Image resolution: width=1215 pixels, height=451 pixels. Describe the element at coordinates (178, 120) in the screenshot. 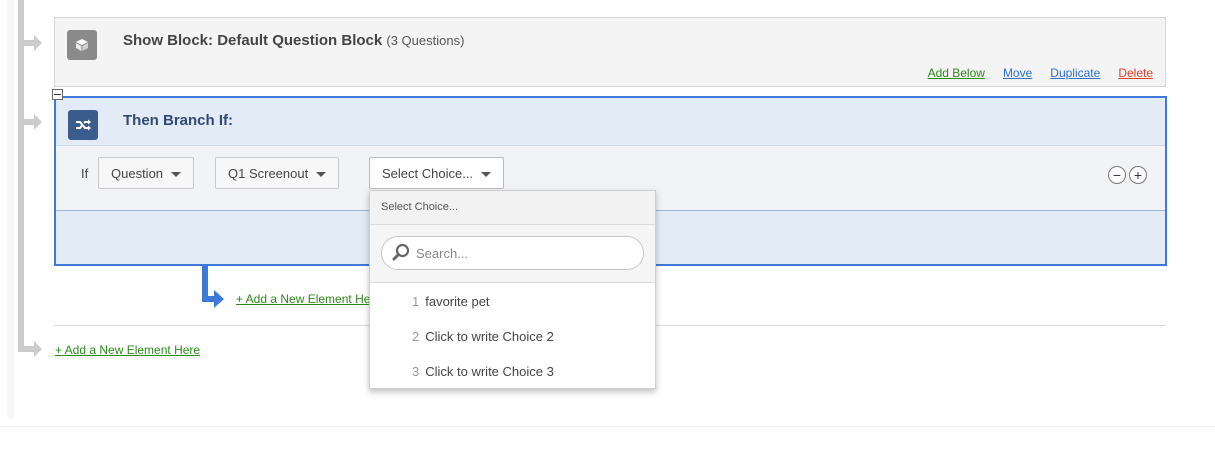

I see `branch-title: Then Branch If:` at that location.